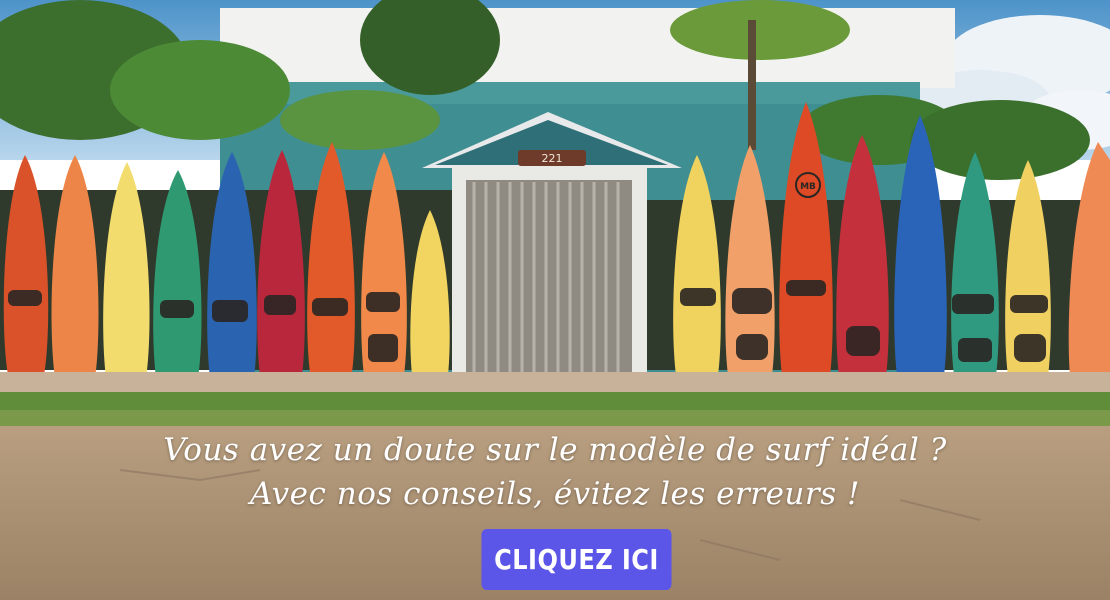  Describe the element at coordinates (555, 494) in the screenshot. I see `headline-line-2: Avec nos conseils, évitez les erreurs !` at that location.